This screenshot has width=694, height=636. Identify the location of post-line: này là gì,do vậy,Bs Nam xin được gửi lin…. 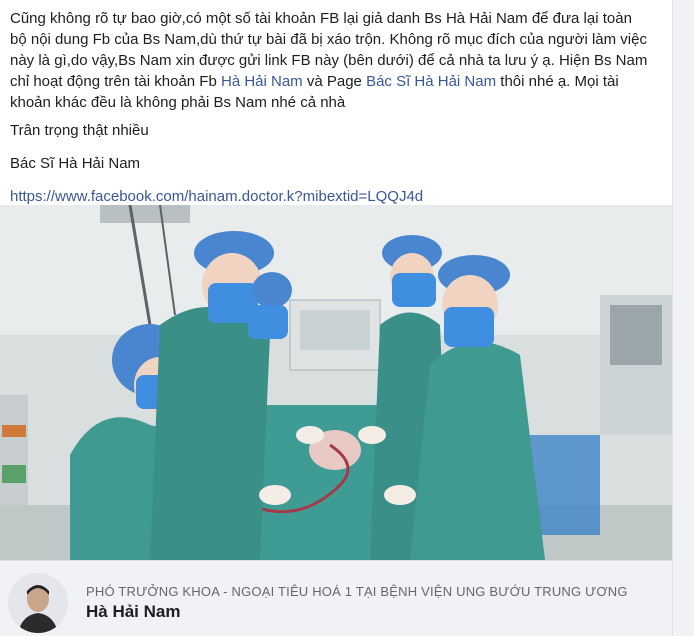
(329, 60).